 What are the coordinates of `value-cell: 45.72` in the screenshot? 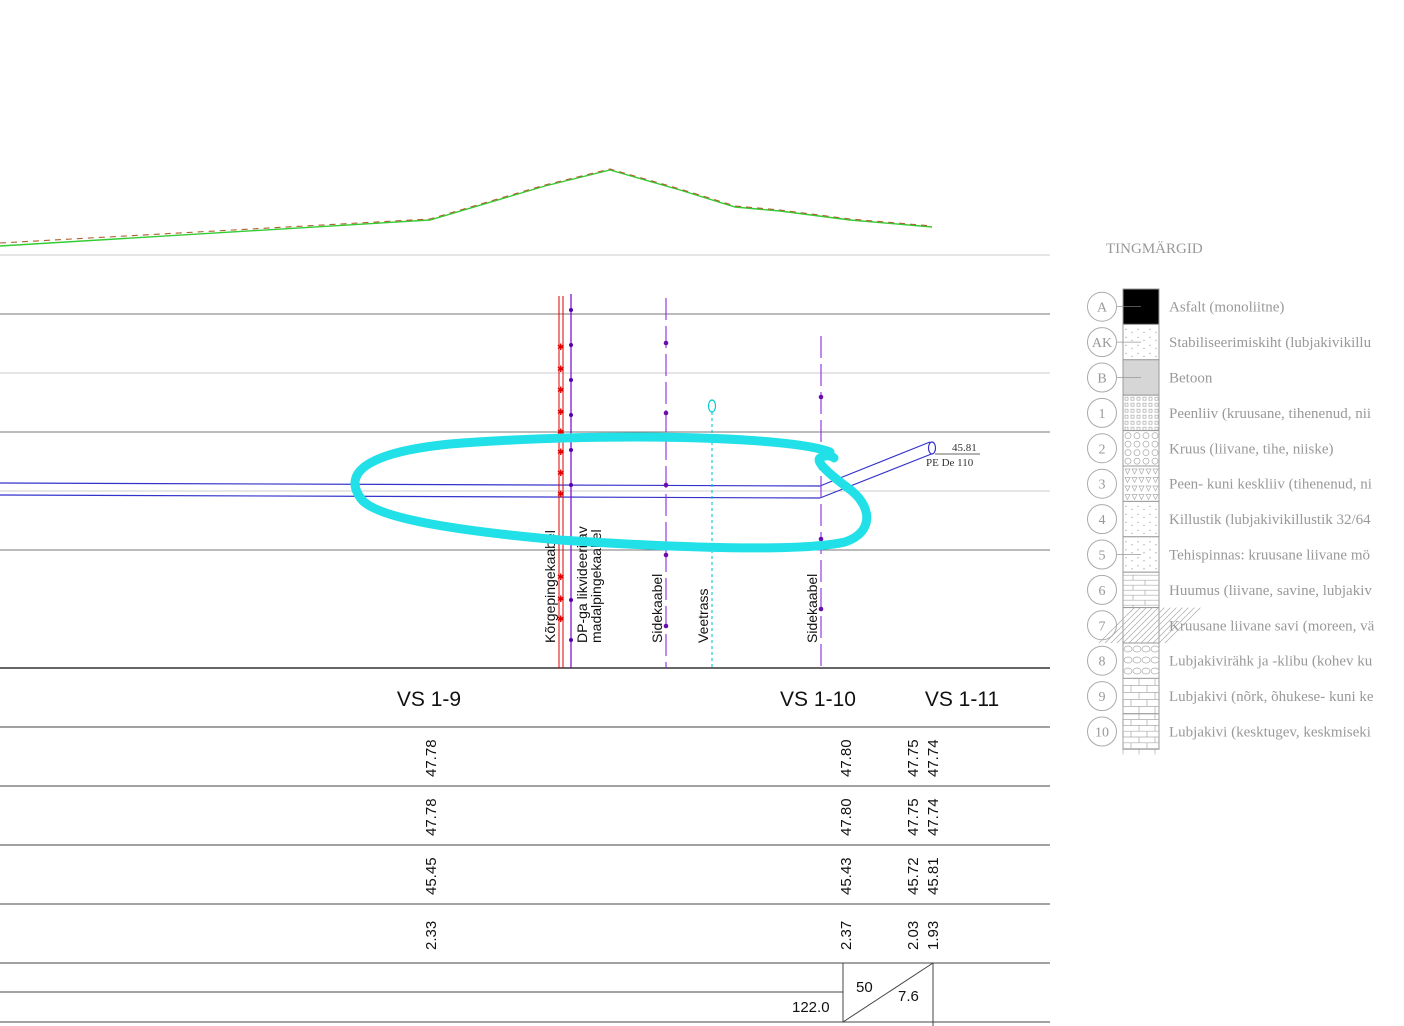 It's located at (913, 876).